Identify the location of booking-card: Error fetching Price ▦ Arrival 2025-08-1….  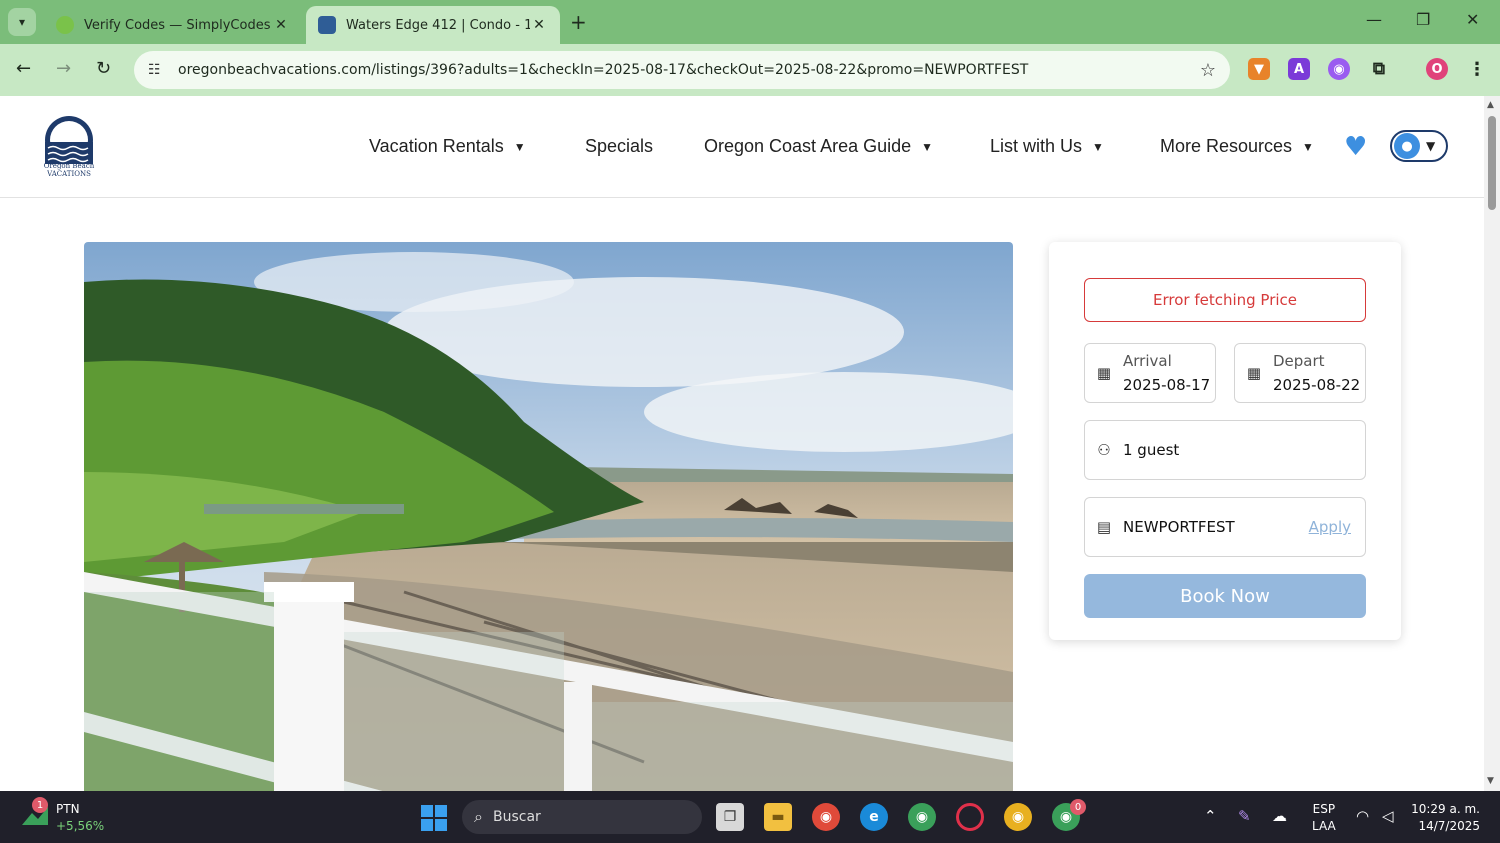
(1225, 441).